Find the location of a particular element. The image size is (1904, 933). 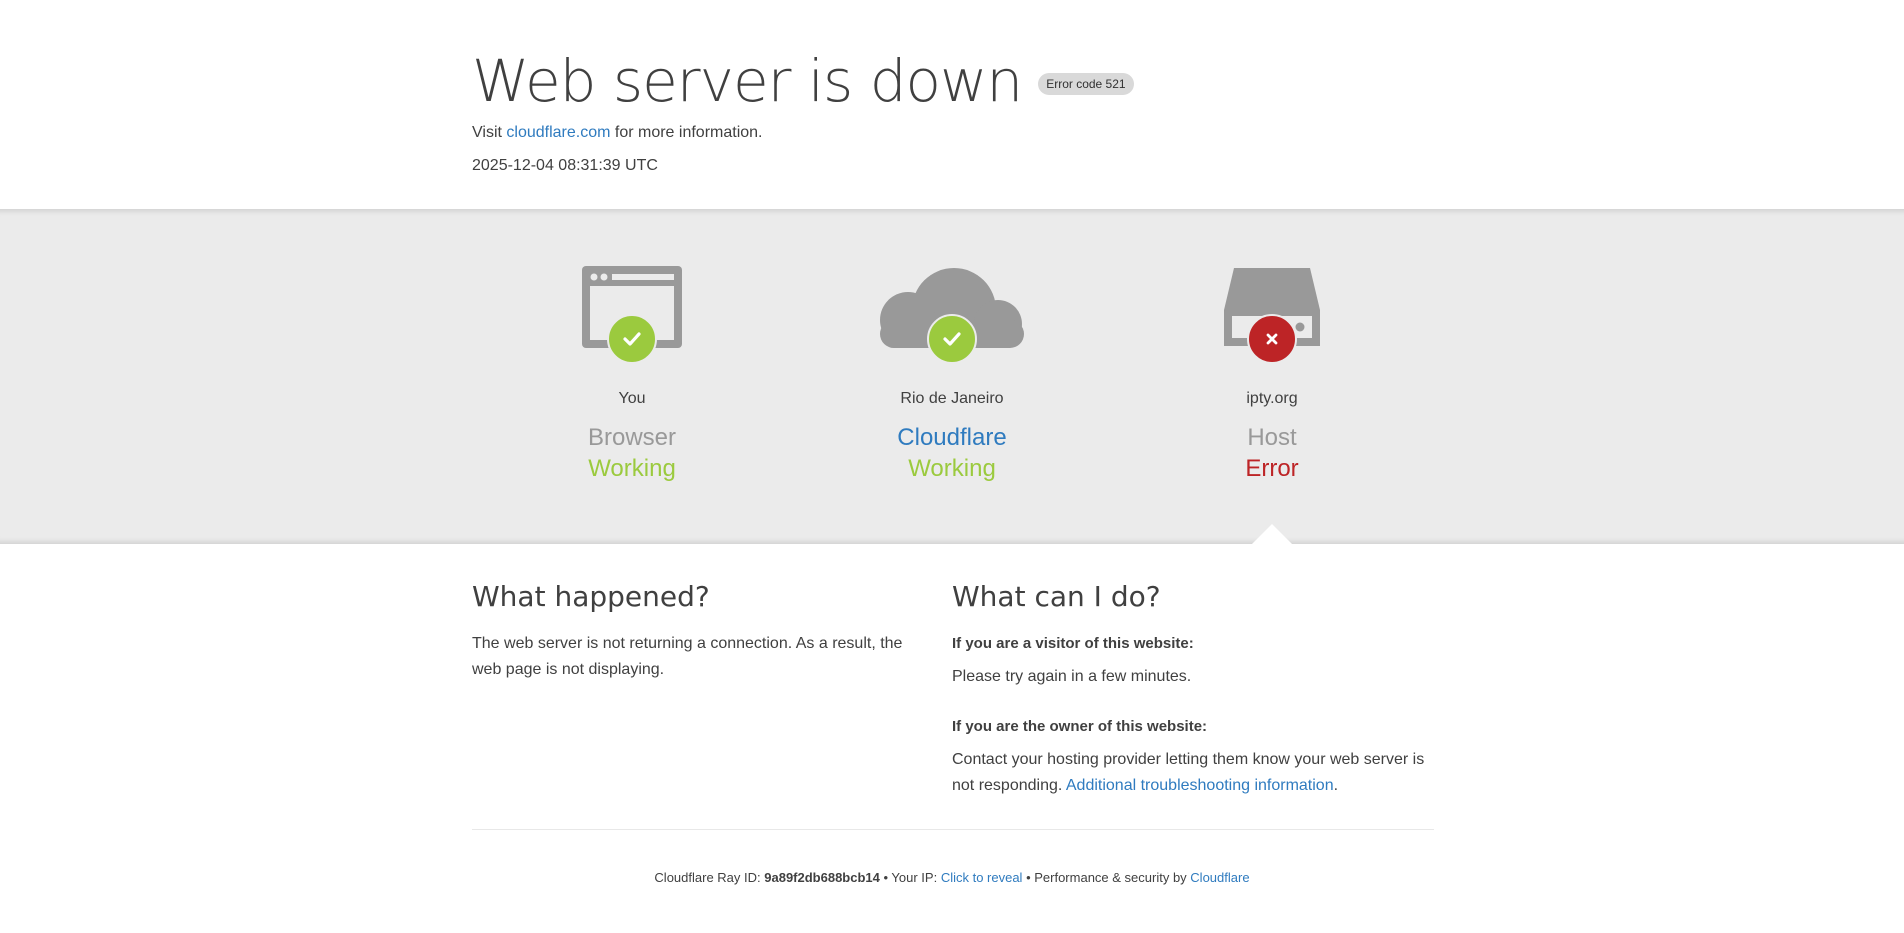

ip-label: Your IP: is located at coordinates (916, 877).